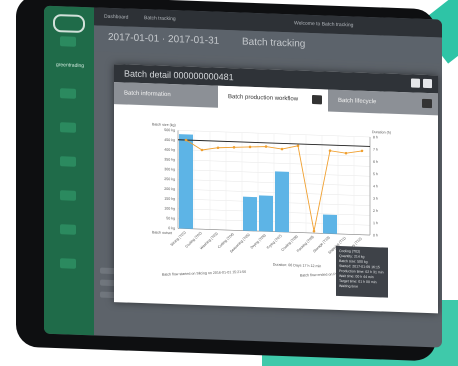 This screenshot has height=366, width=458. Describe the element at coordinates (375, 211) in the screenshot. I see `y-tick-right: 2 h` at that location.